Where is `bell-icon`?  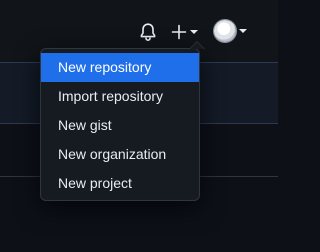 bell-icon is located at coordinates (148, 32).